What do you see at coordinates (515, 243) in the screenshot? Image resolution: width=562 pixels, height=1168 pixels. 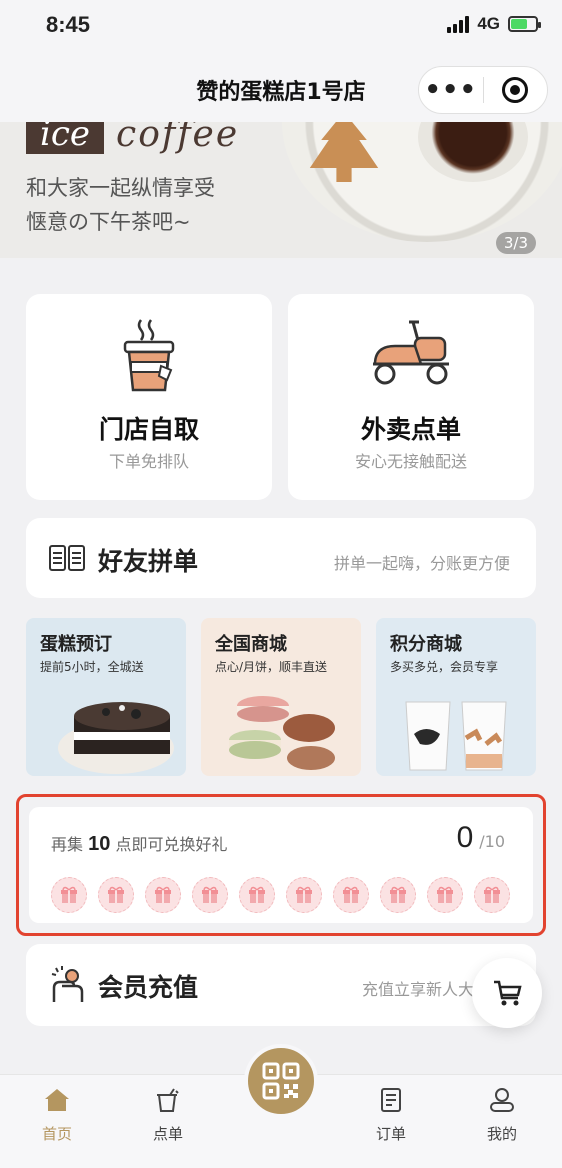 I see `banner-pager: 3/3` at bounding box center [515, 243].